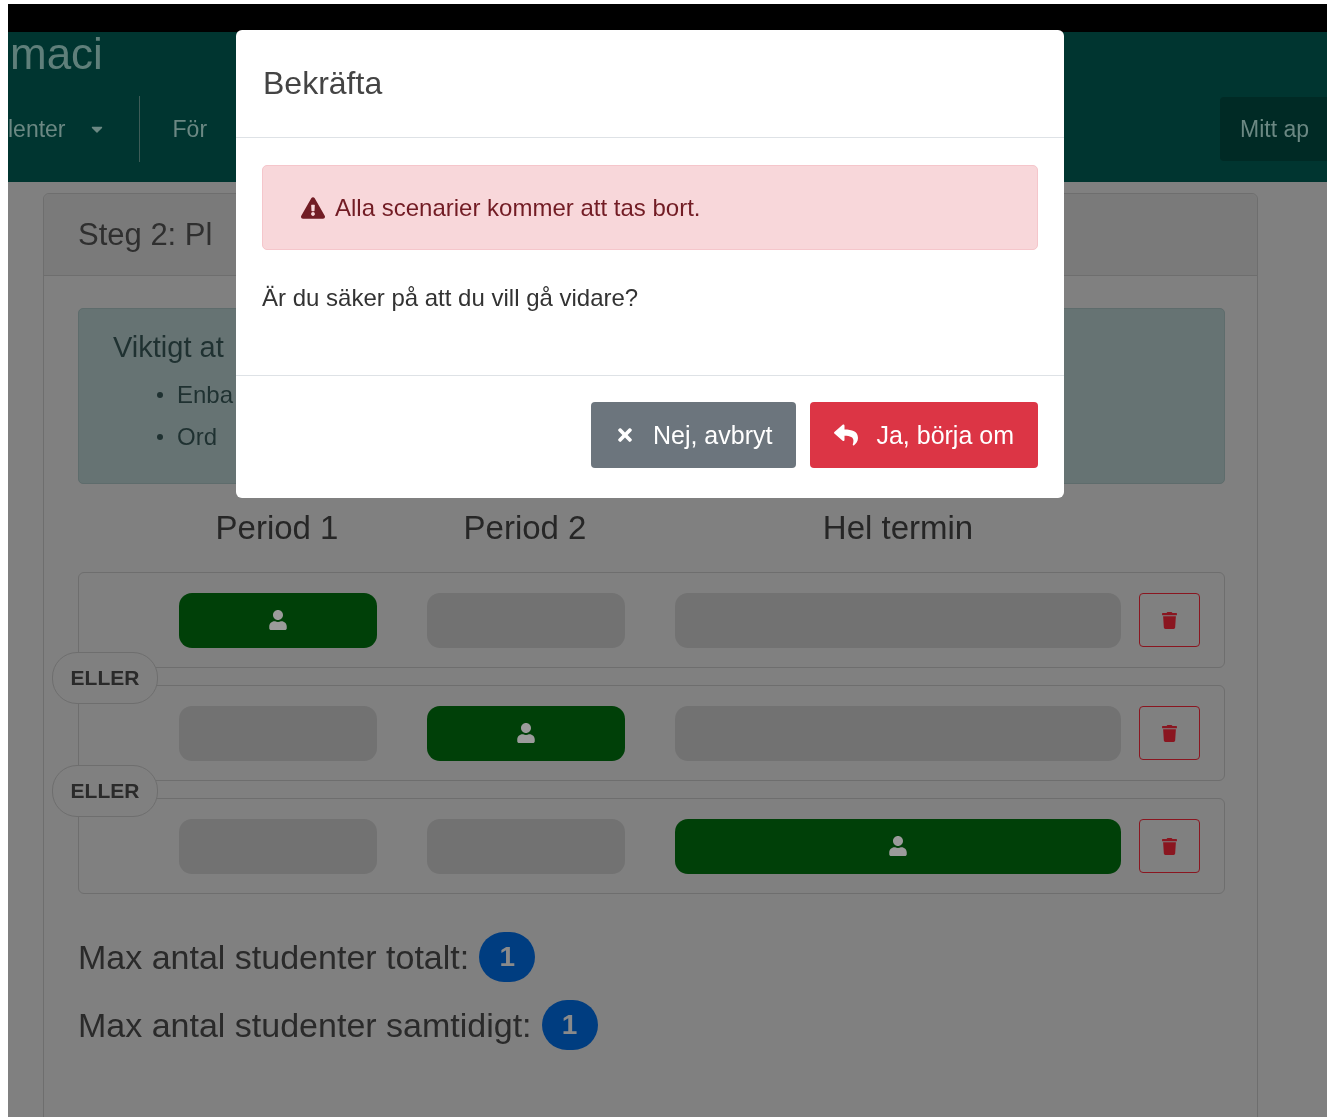 The width and height of the screenshot is (1327, 1117). I want to click on info-item: Ord, so click(197, 437).